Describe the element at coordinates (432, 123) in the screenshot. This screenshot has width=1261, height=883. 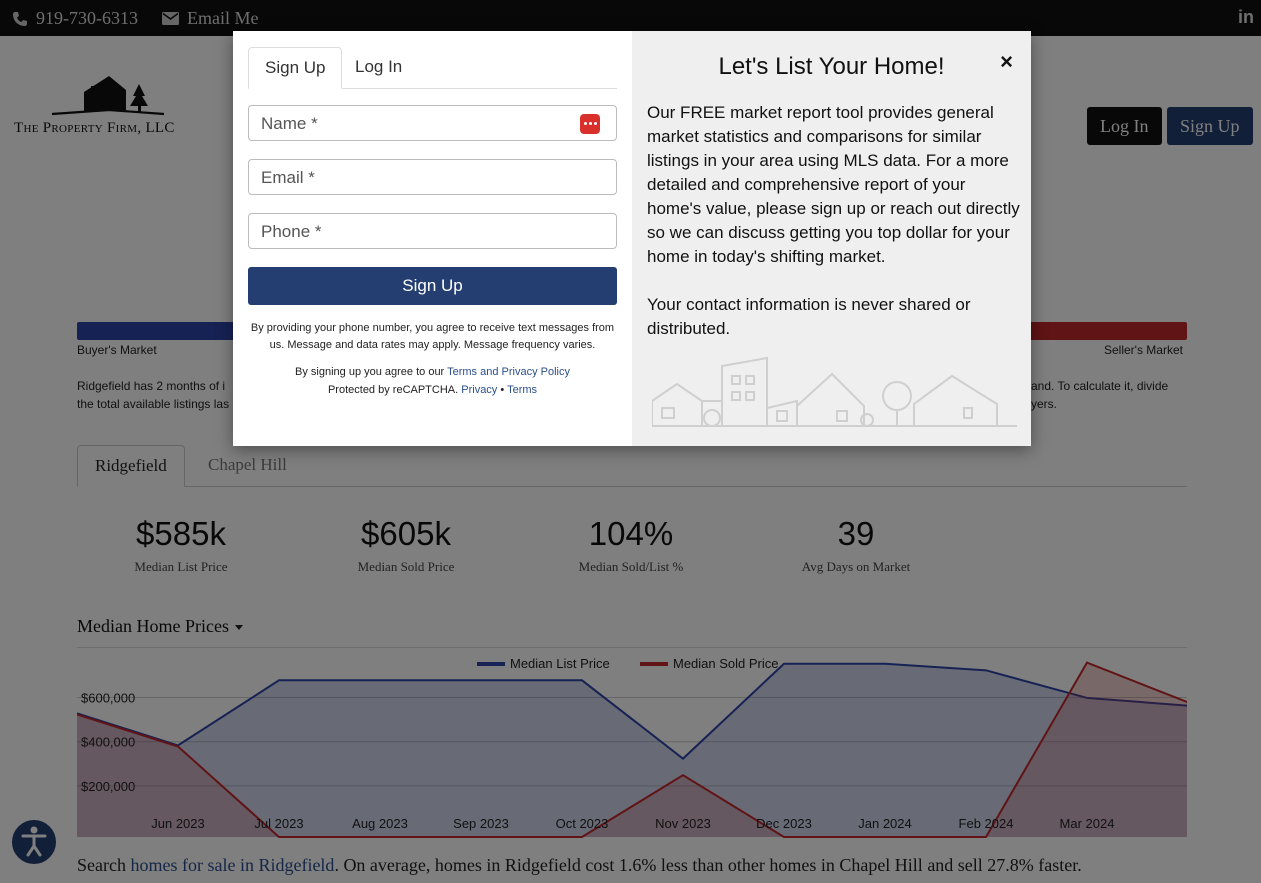
I see `name-field: Name *` at that location.